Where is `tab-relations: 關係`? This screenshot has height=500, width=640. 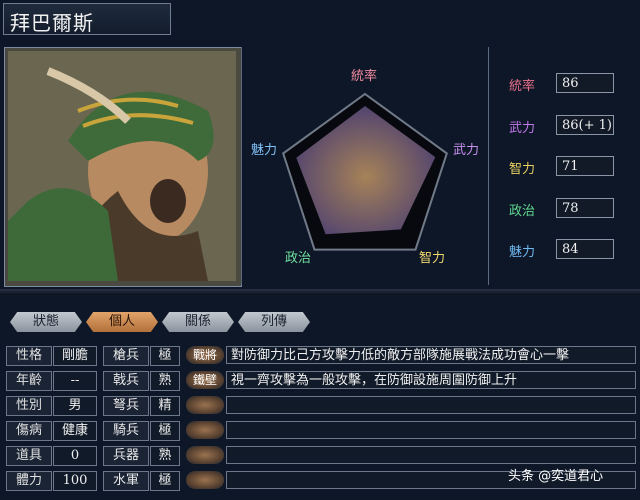 tab-relations: 關係 is located at coordinates (198, 322).